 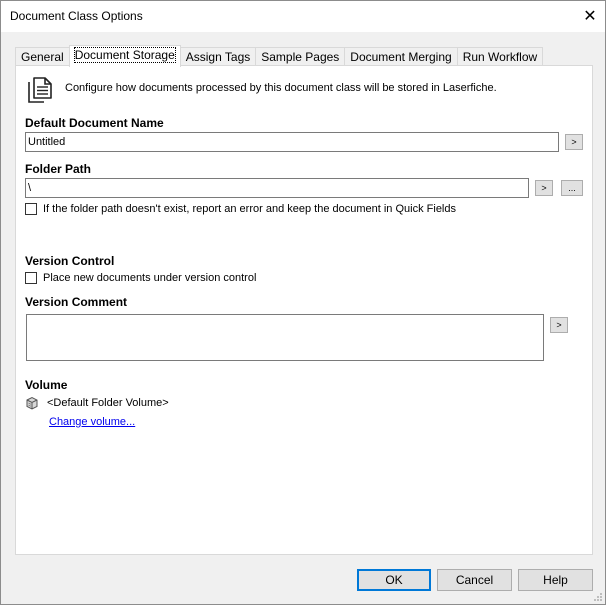 I want to click on close-button: ✕, so click(x=590, y=16).